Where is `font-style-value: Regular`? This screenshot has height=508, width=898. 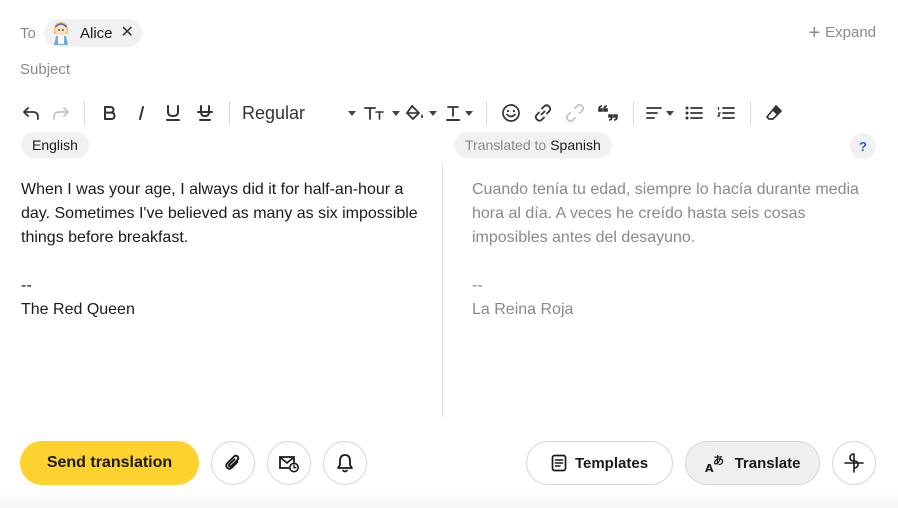
font-style-value: Regular is located at coordinates (274, 112).